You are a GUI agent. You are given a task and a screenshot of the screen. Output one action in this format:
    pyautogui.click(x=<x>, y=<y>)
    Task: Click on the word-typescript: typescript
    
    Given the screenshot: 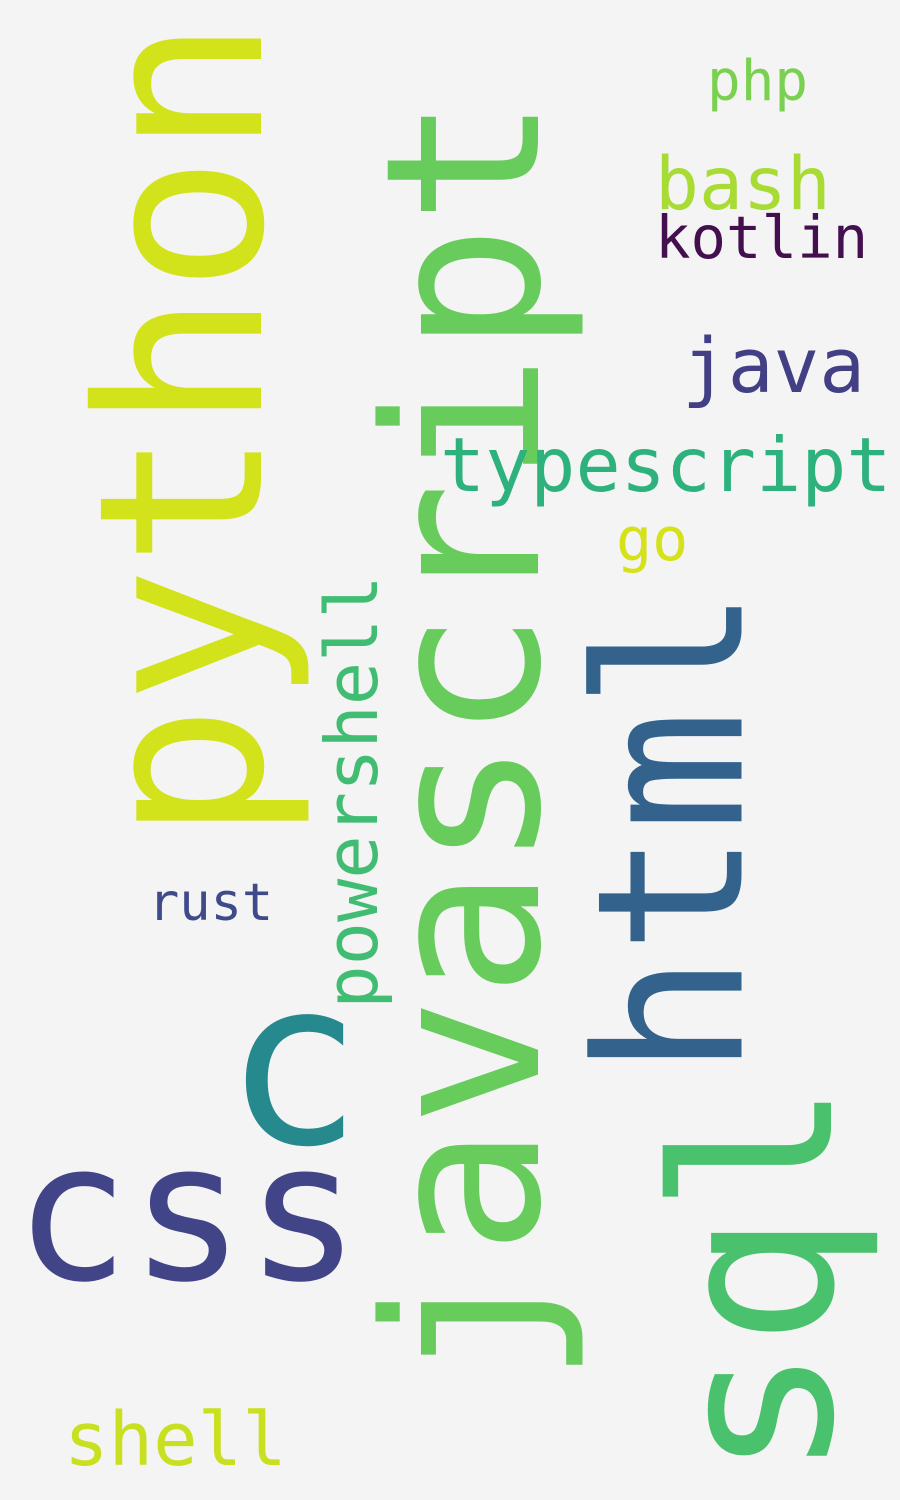 What is the action you would take?
    pyautogui.click(x=666, y=465)
    